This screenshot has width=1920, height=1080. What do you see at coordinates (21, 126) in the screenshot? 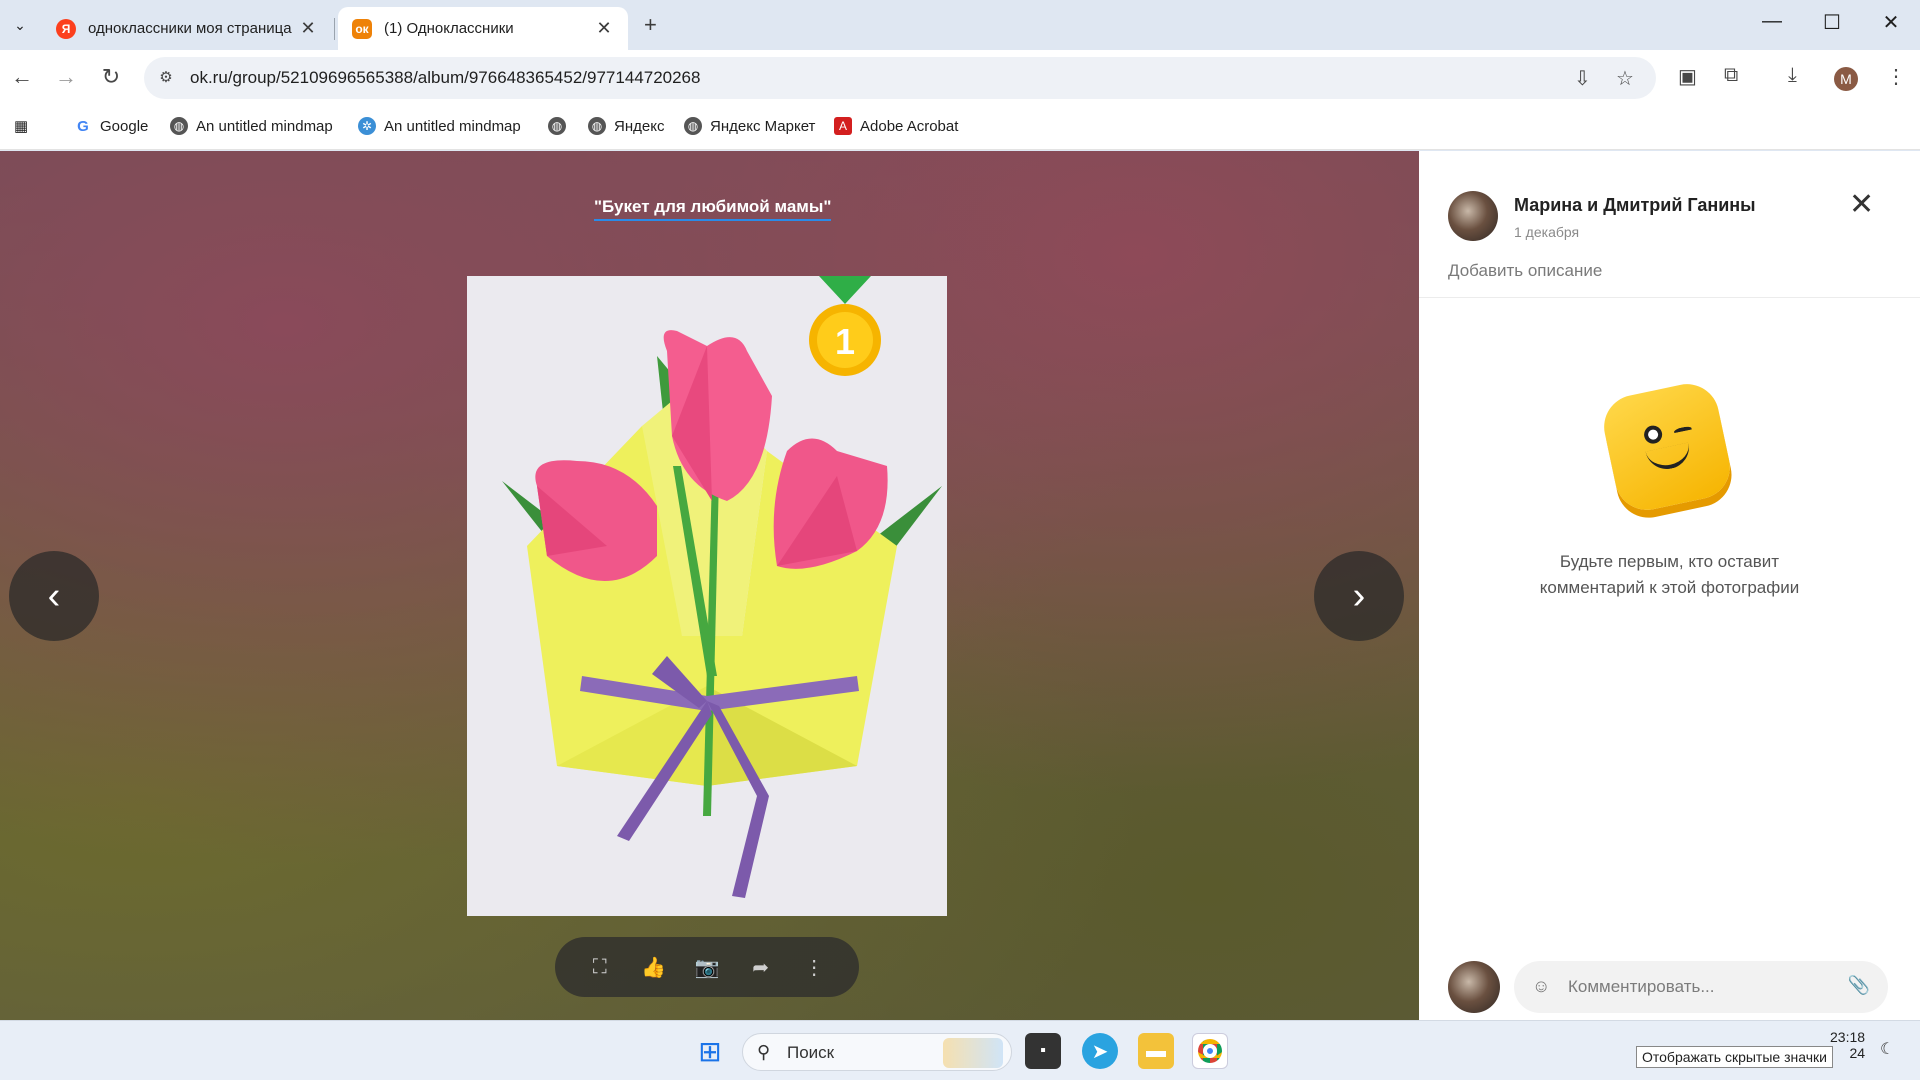
I see `apps-icon: ▦` at bounding box center [21, 126].